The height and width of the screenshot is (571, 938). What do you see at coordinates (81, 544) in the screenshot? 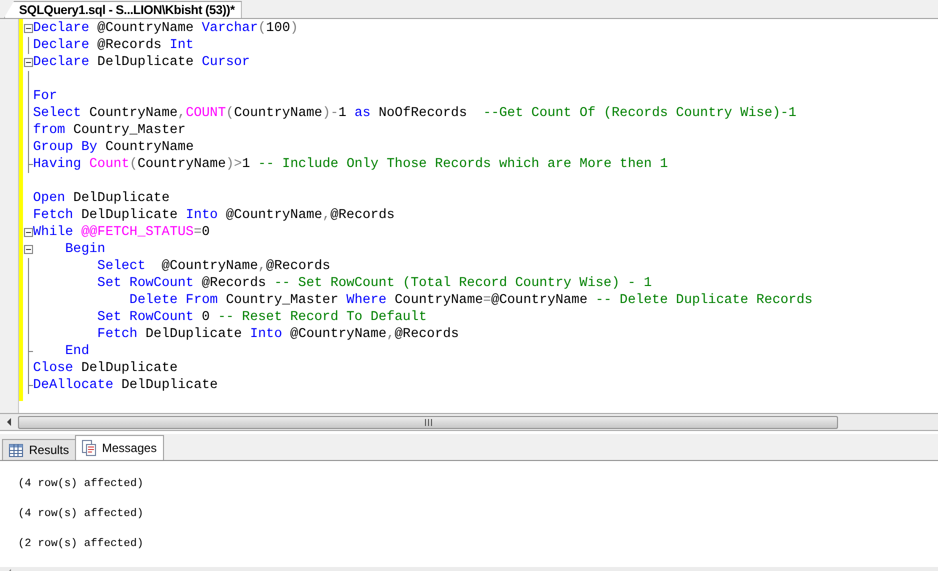
I see `message-line: (2 row(s) affected)` at bounding box center [81, 544].